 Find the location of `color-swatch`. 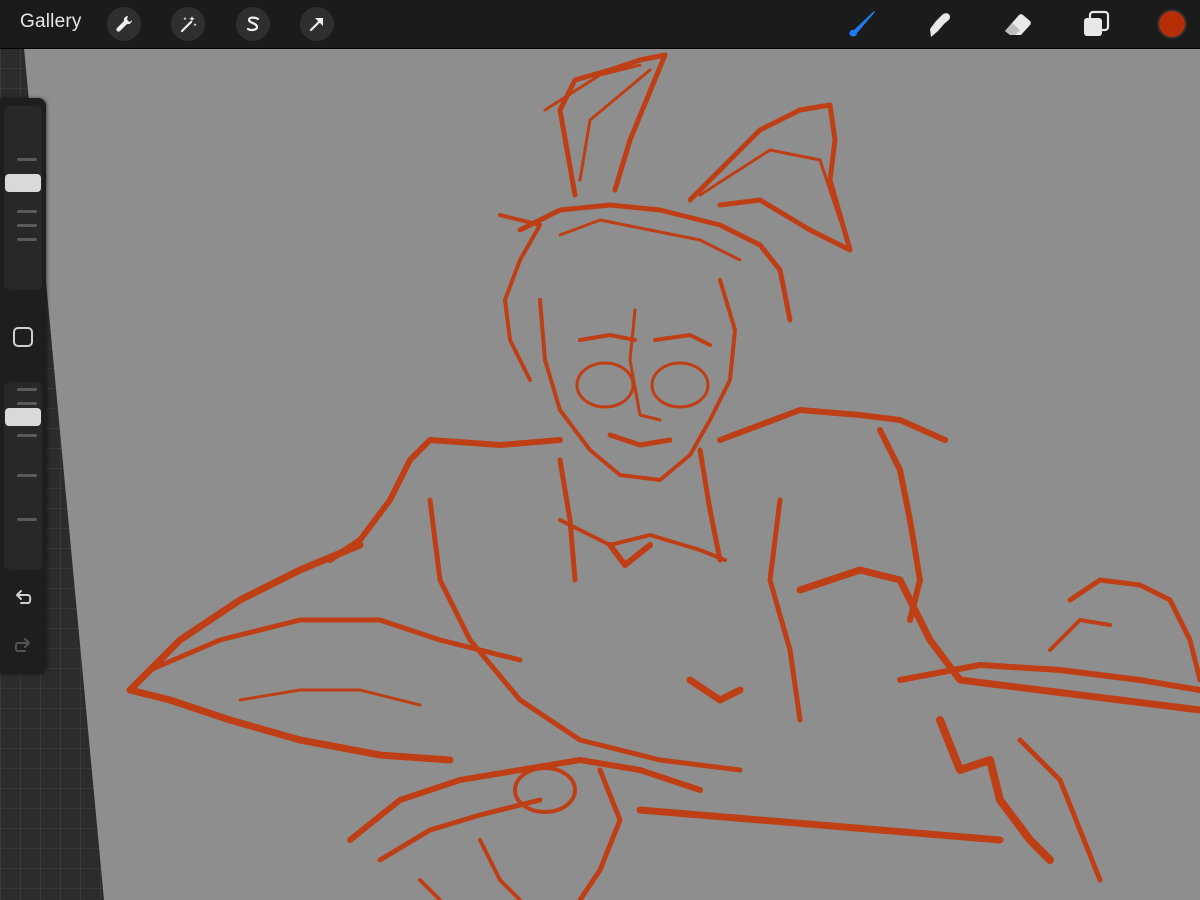

color-swatch is located at coordinates (1172, 24).